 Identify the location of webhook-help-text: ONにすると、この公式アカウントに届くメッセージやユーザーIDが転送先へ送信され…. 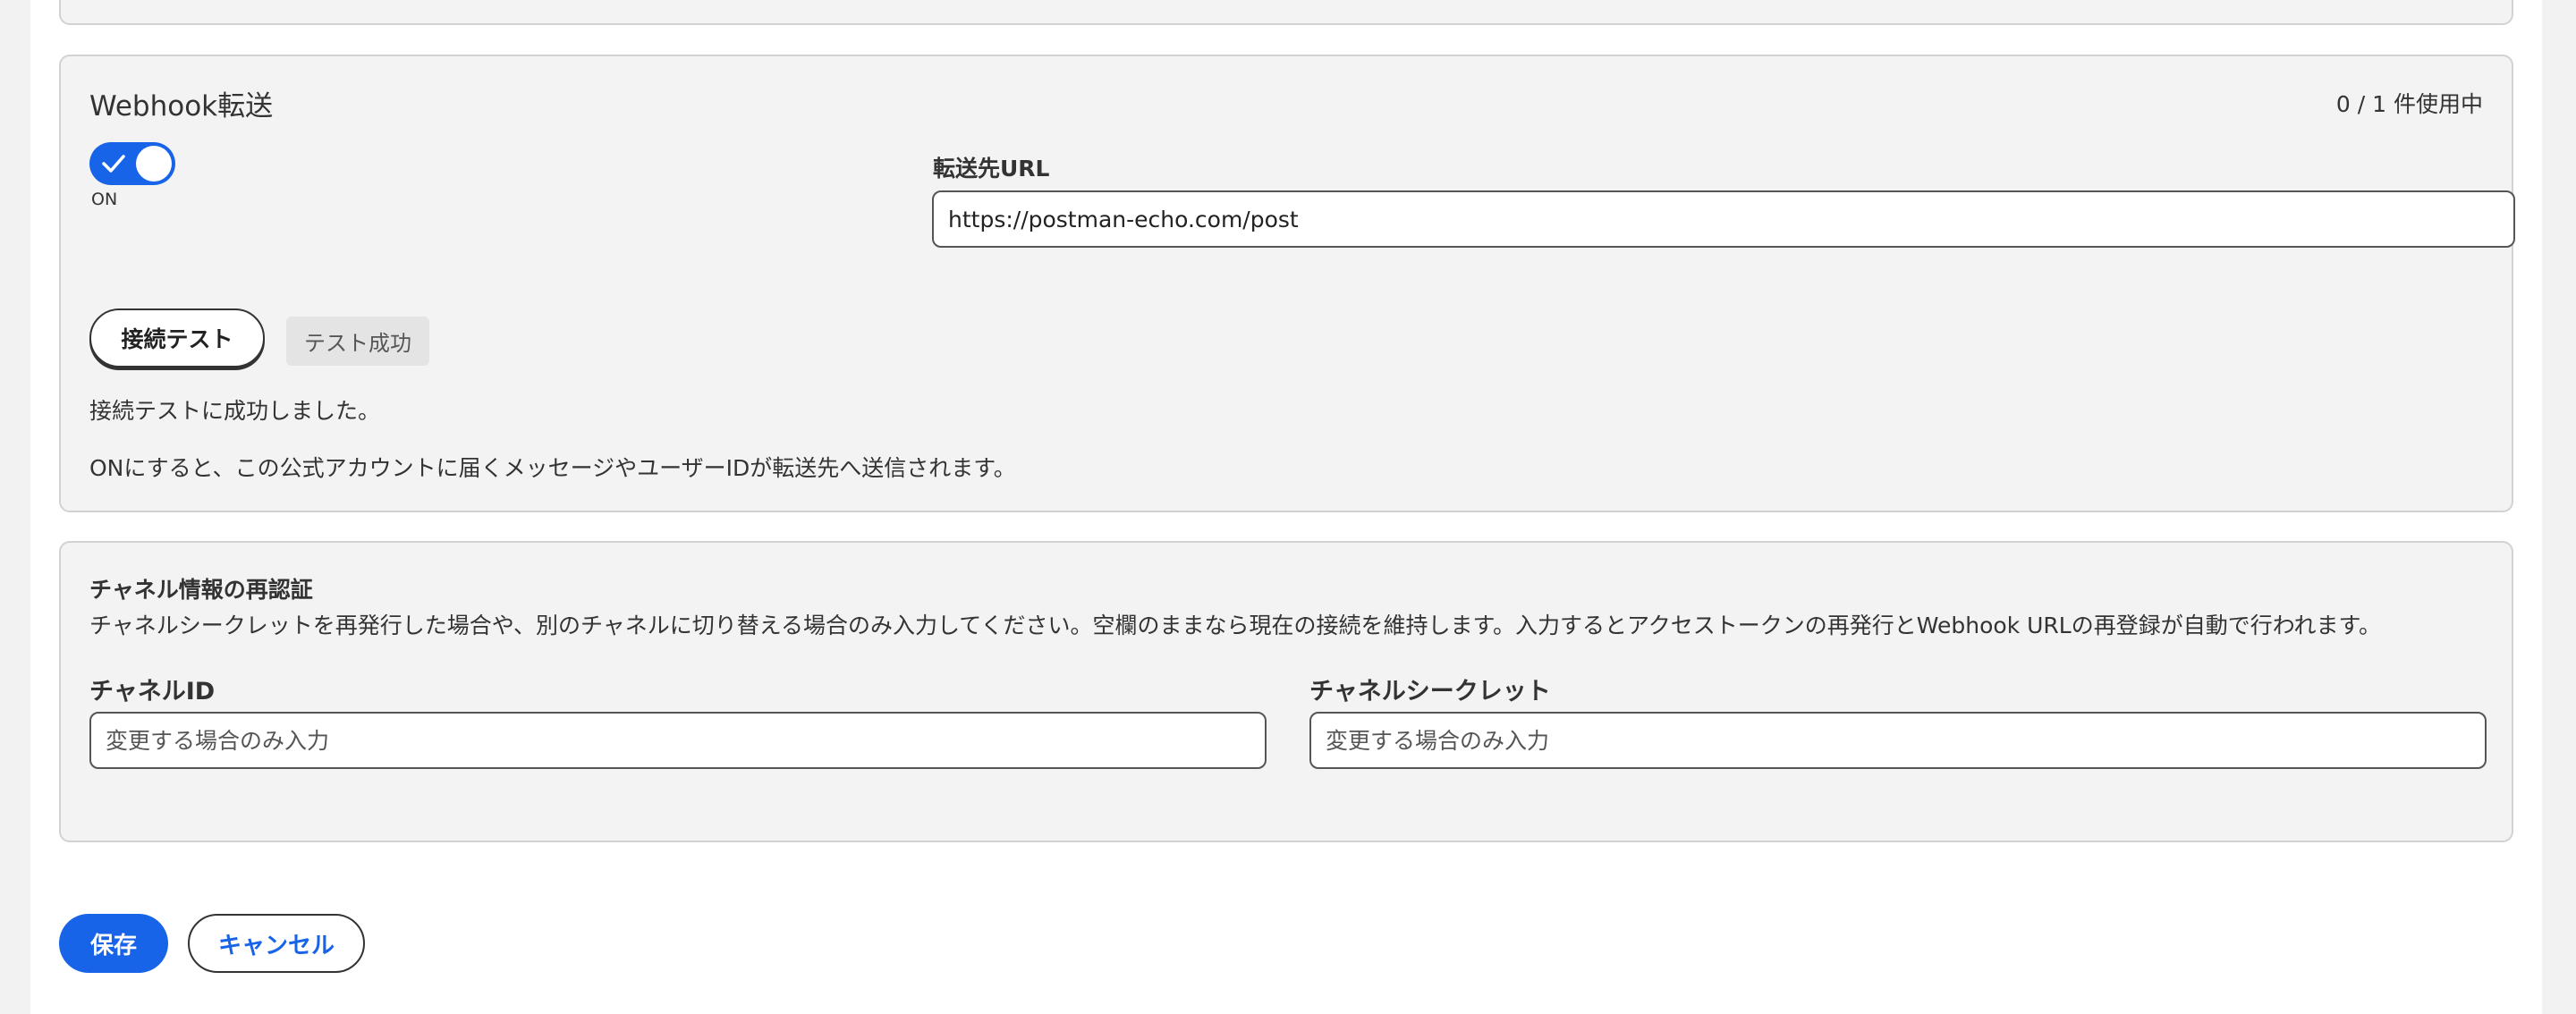
(552, 468).